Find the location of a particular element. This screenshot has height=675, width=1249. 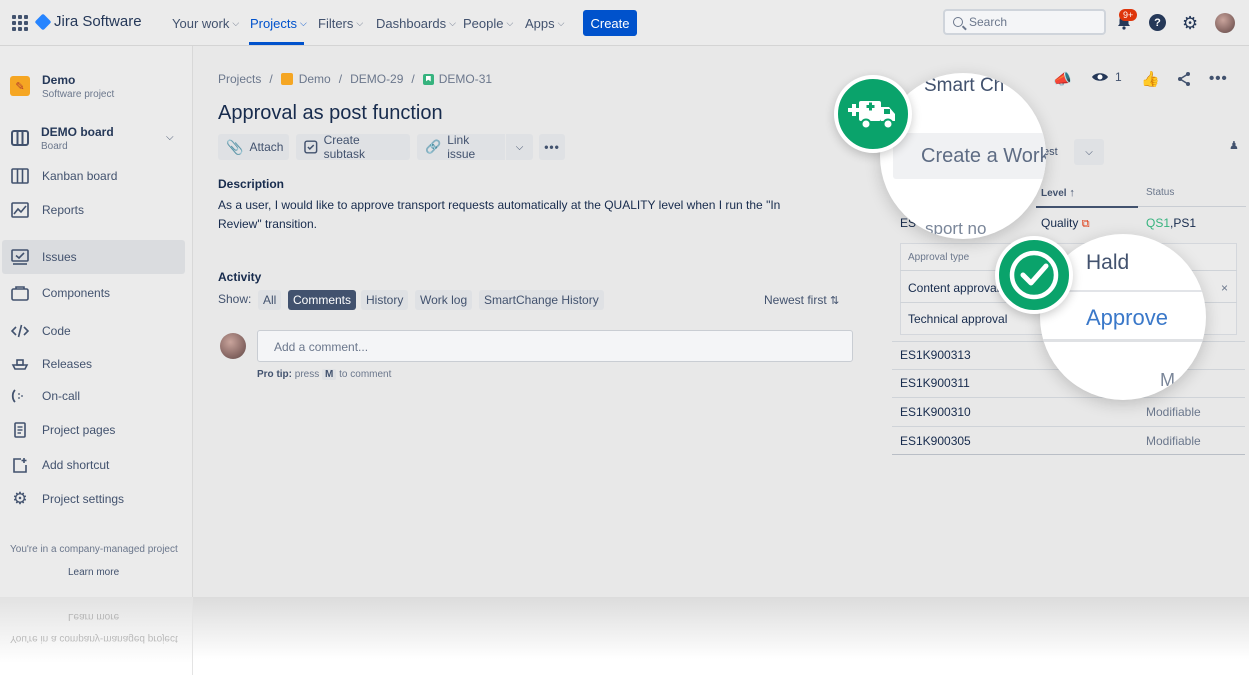

person-settings-icon: ♟ is located at coordinates (1234, 145).